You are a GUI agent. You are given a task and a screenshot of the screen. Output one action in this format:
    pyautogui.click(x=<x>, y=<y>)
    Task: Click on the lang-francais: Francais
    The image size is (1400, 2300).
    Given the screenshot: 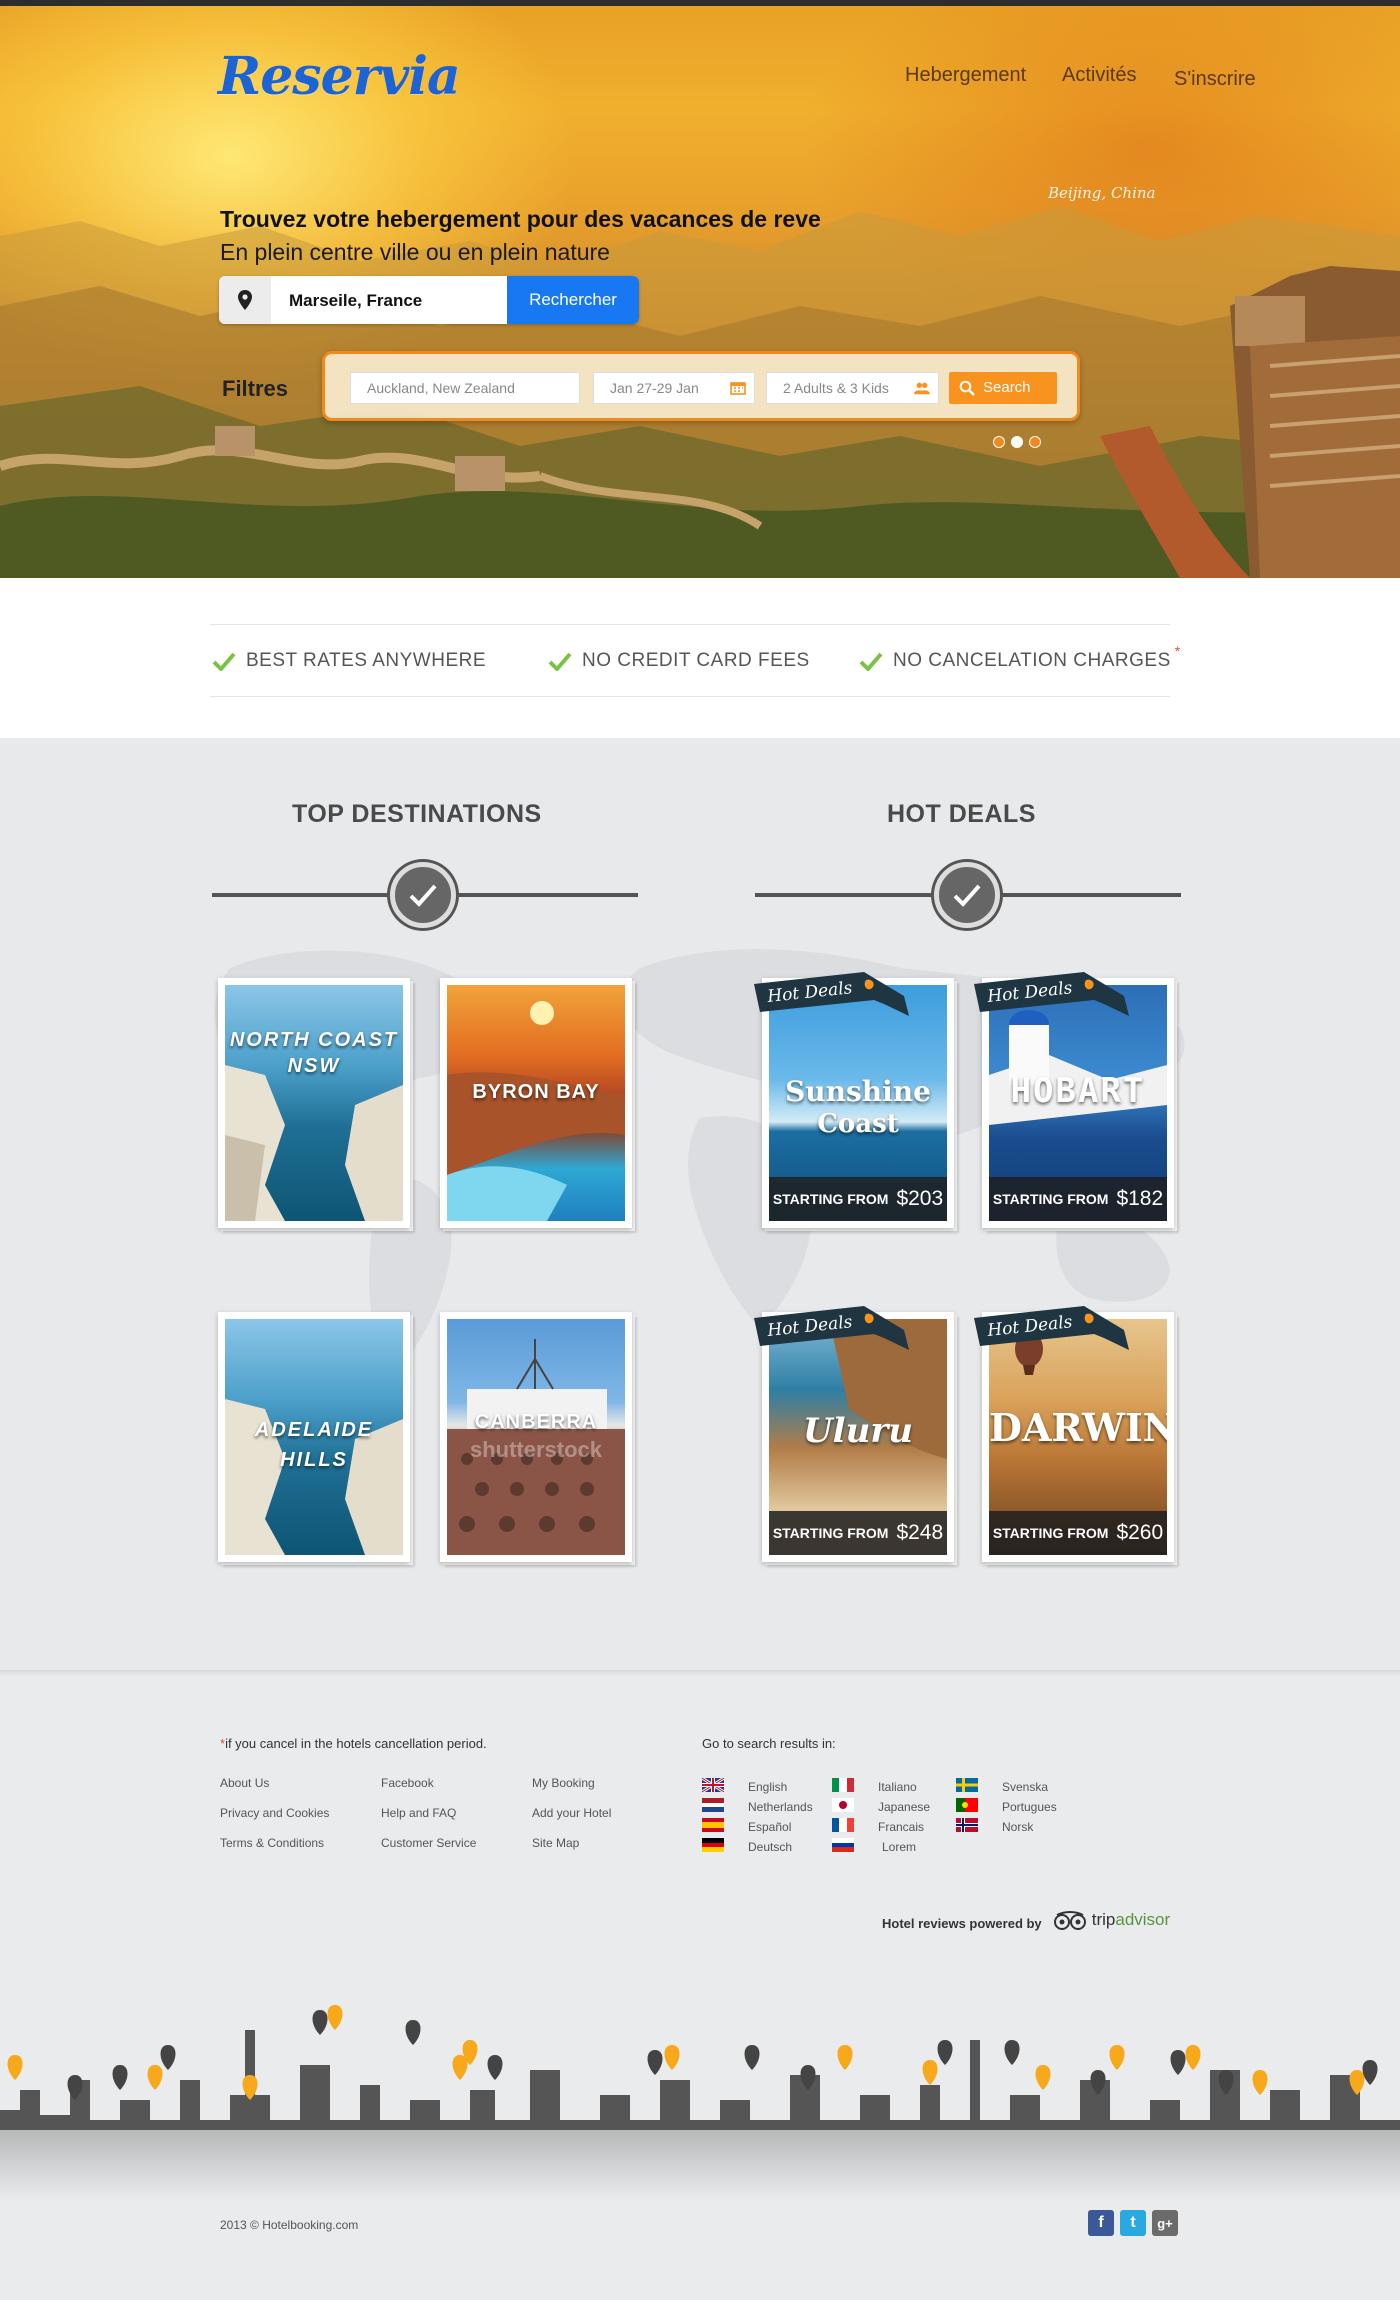 What is the action you would take?
    pyautogui.click(x=901, y=1827)
    